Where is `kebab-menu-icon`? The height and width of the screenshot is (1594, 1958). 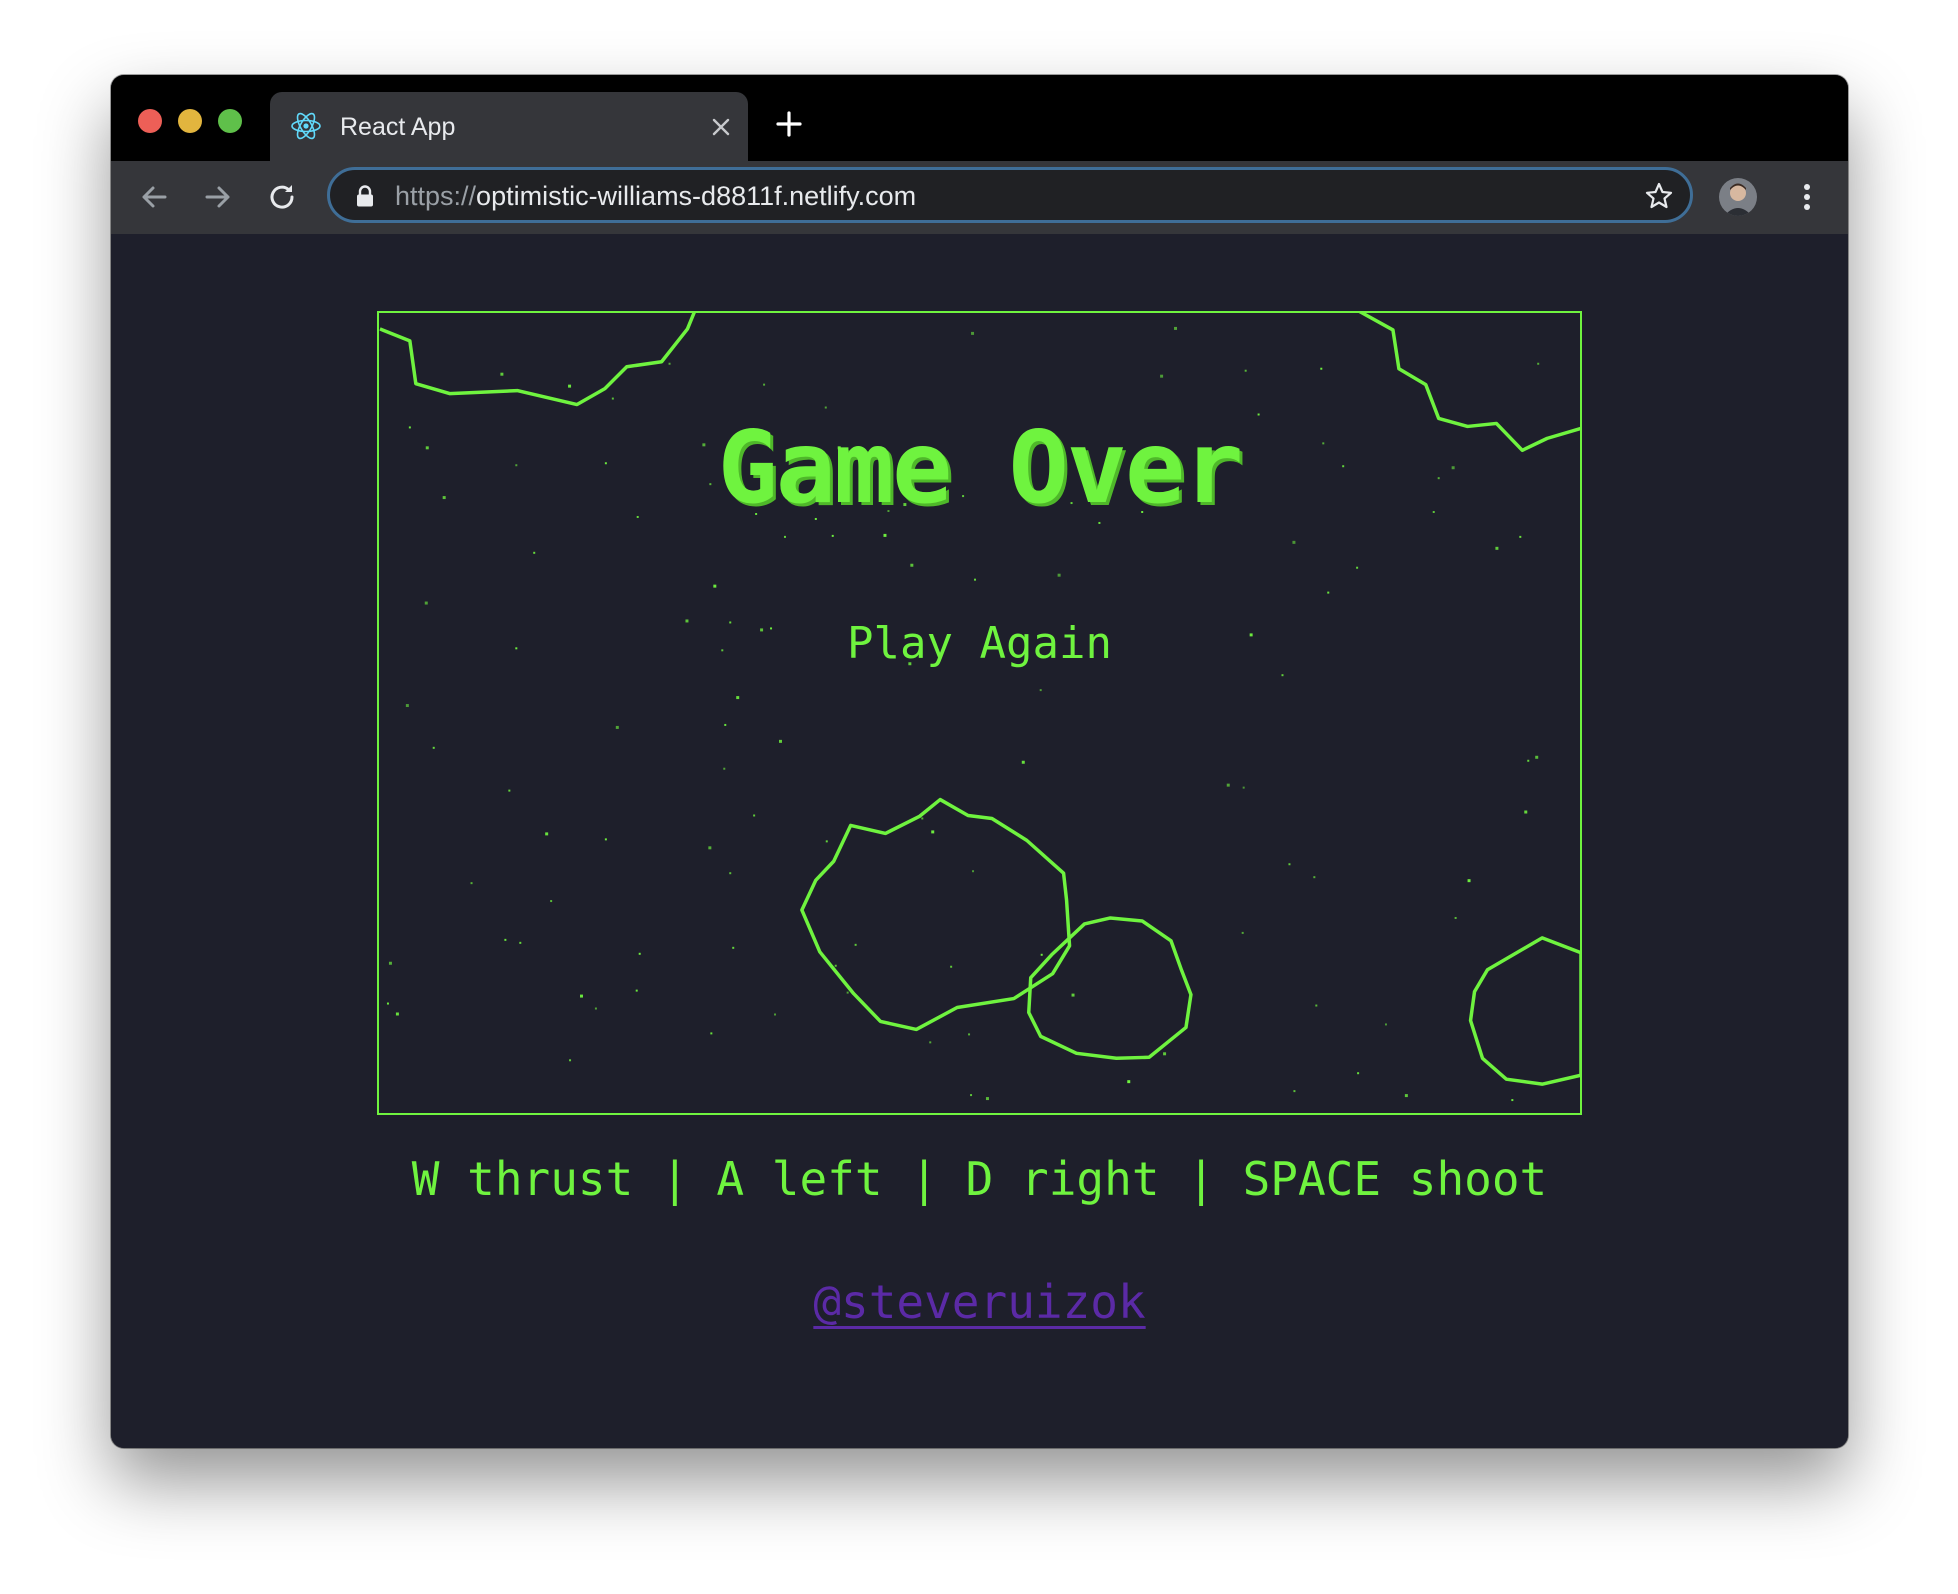
kebab-menu-icon is located at coordinates (1807, 197).